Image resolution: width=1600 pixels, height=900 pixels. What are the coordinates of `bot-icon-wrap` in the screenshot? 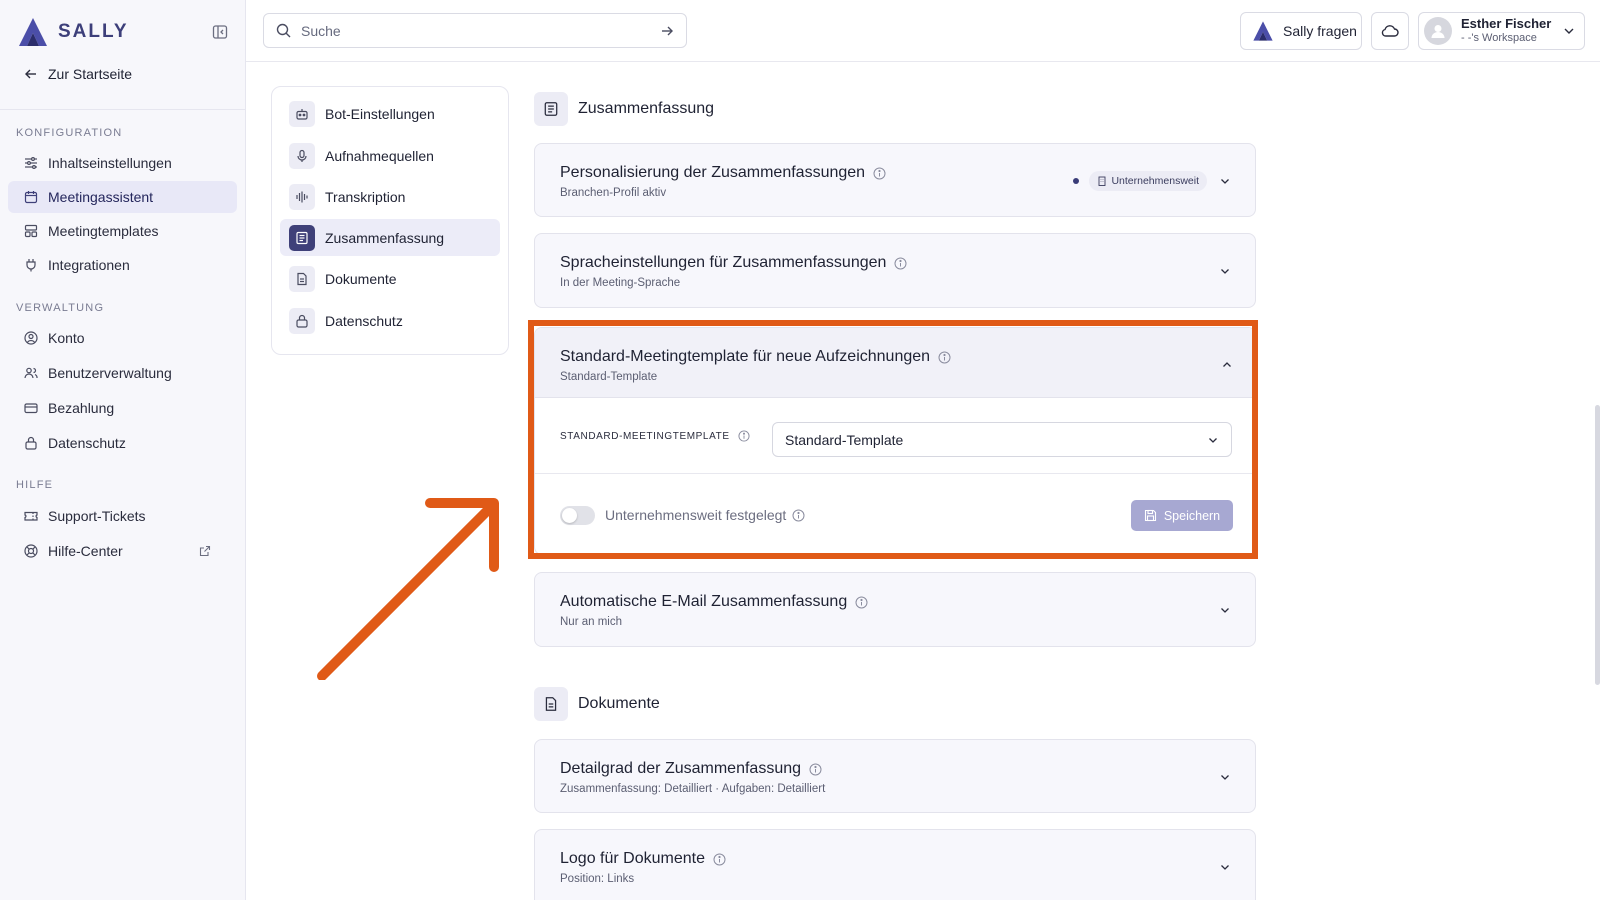 It's located at (302, 113).